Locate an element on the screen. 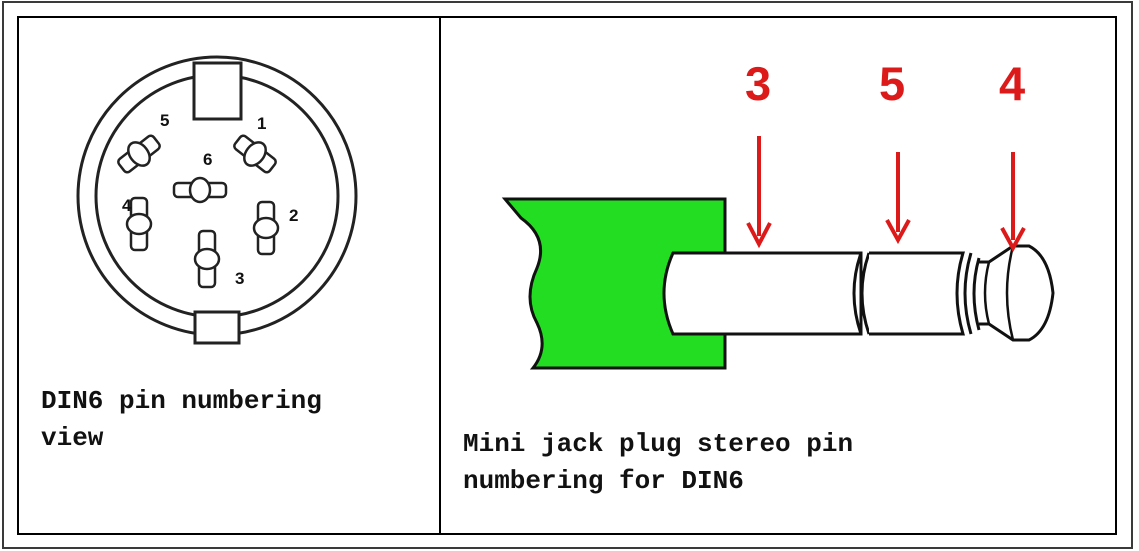 This screenshot has width=1139, height=551. din6-caption: DIN6 pin numbering view is located at coordinates (181, 419).